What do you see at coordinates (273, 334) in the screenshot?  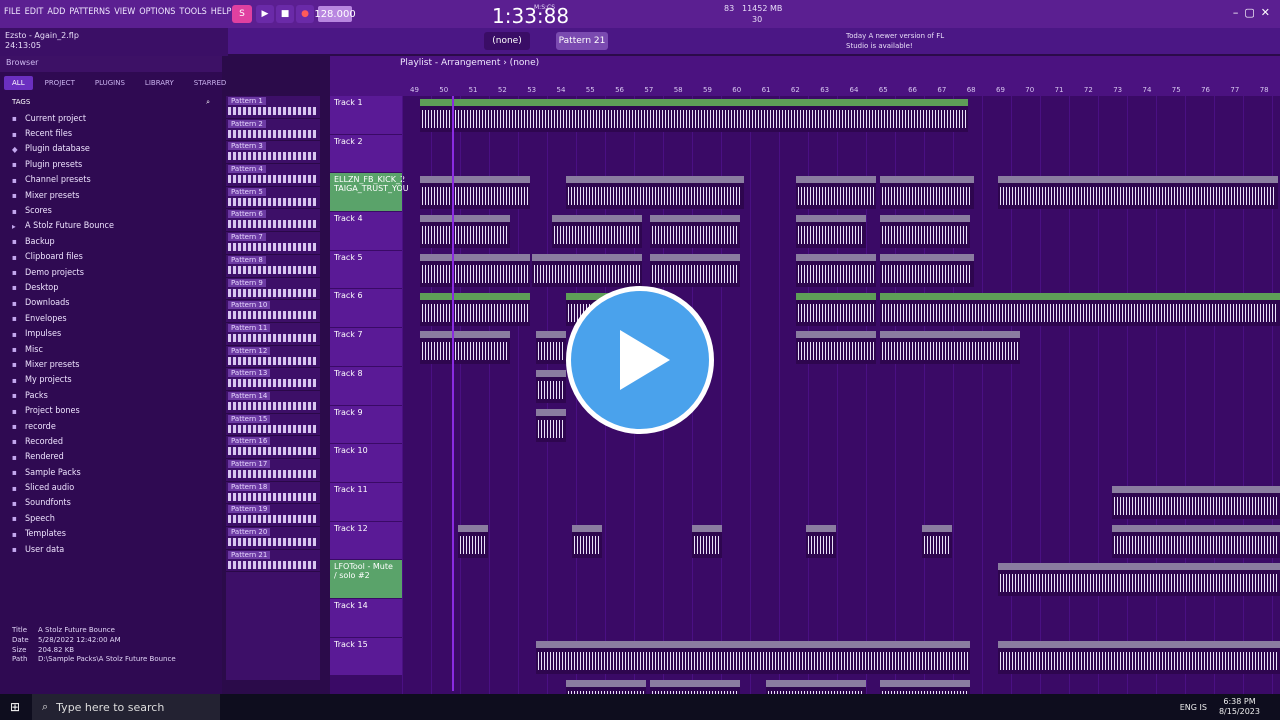 I see `pattern-item: Pattern 11` at bounding box center [273, 334].